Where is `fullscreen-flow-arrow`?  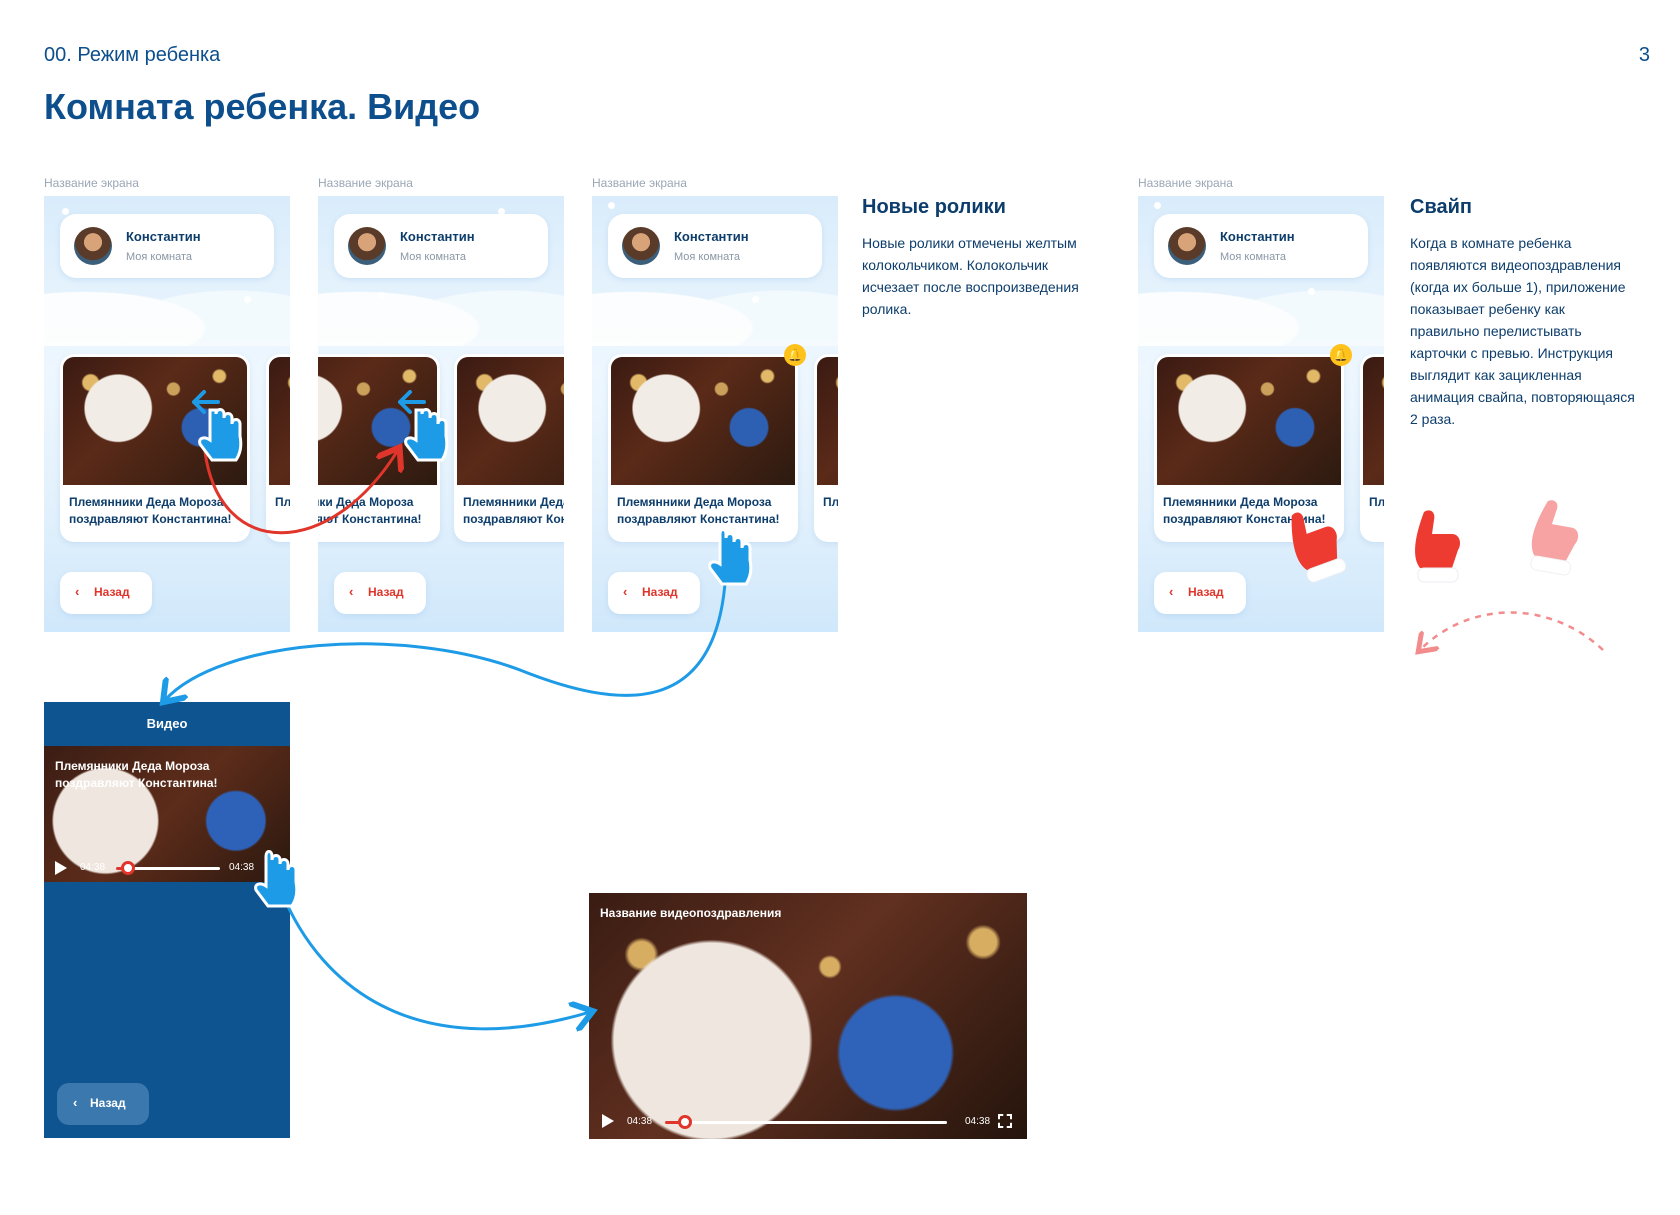 fullscreen-flow-arrow is located at coordinates (436, 964).